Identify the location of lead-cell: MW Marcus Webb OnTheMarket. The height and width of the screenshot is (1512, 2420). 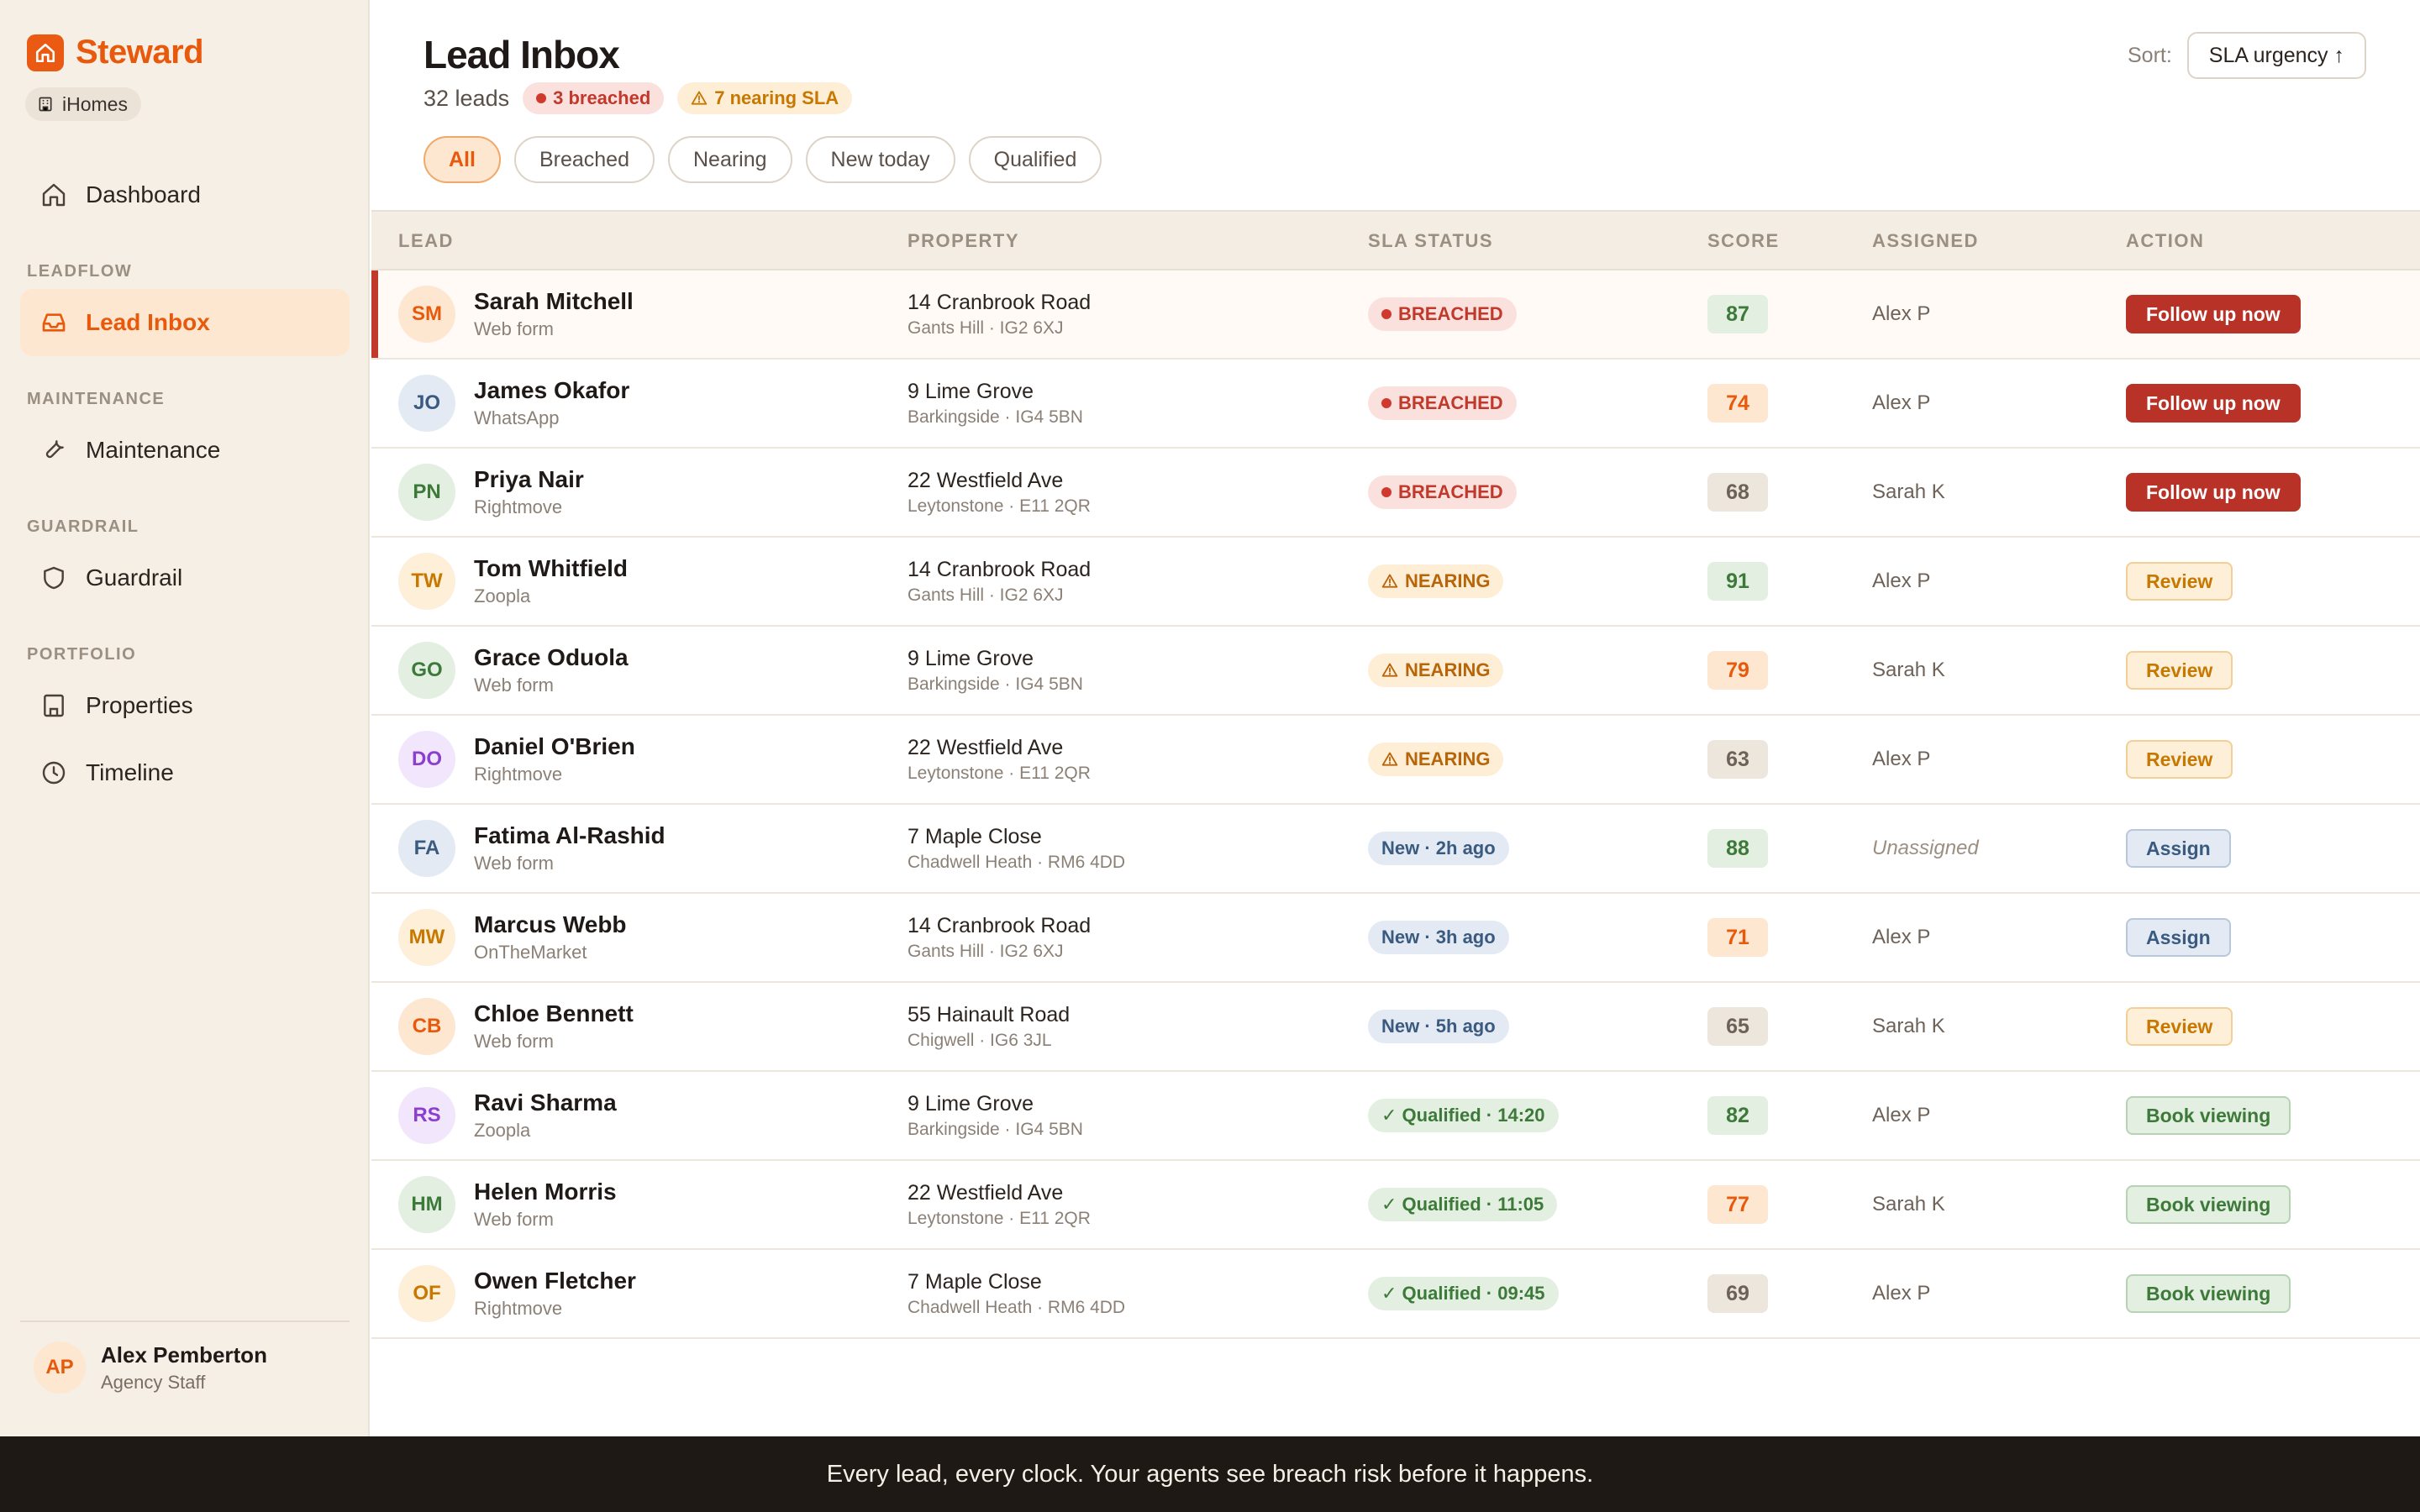
(512, 937).